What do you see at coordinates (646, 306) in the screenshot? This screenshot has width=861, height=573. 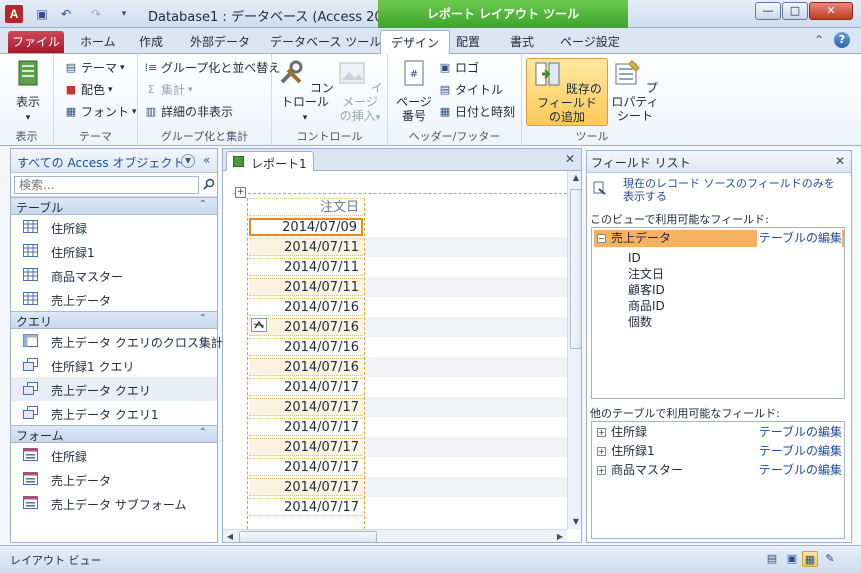 I see `field-item: 商品ID` at bounding box center [646, 306].